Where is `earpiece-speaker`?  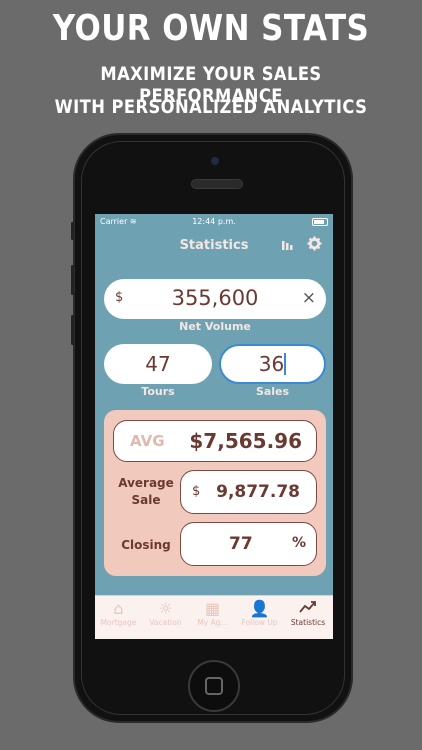
earpiece-speaker is located at coordinates (217, 184).